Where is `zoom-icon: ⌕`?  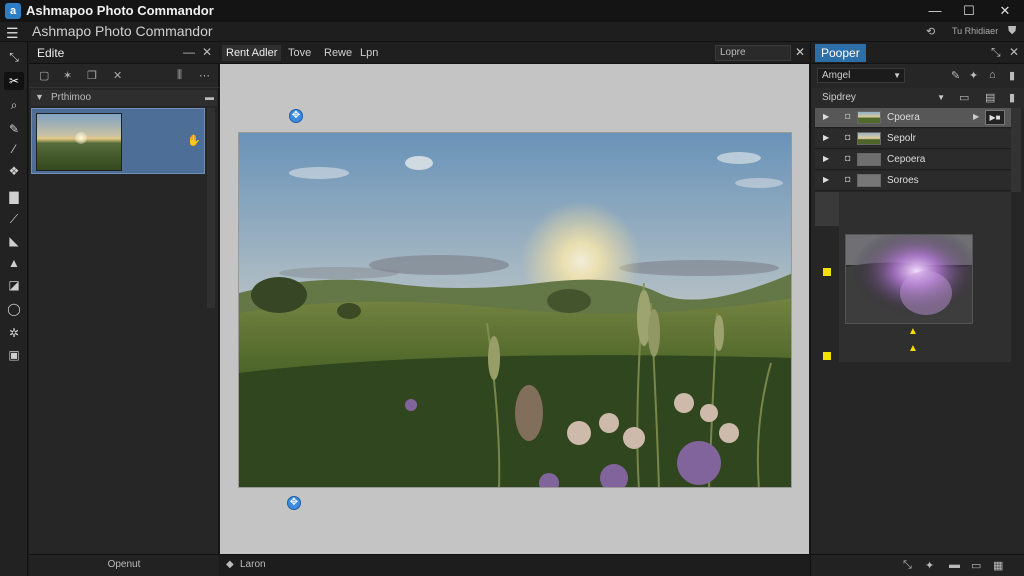 zoom-icon: ⌕ is located at coordinates (14, 105).